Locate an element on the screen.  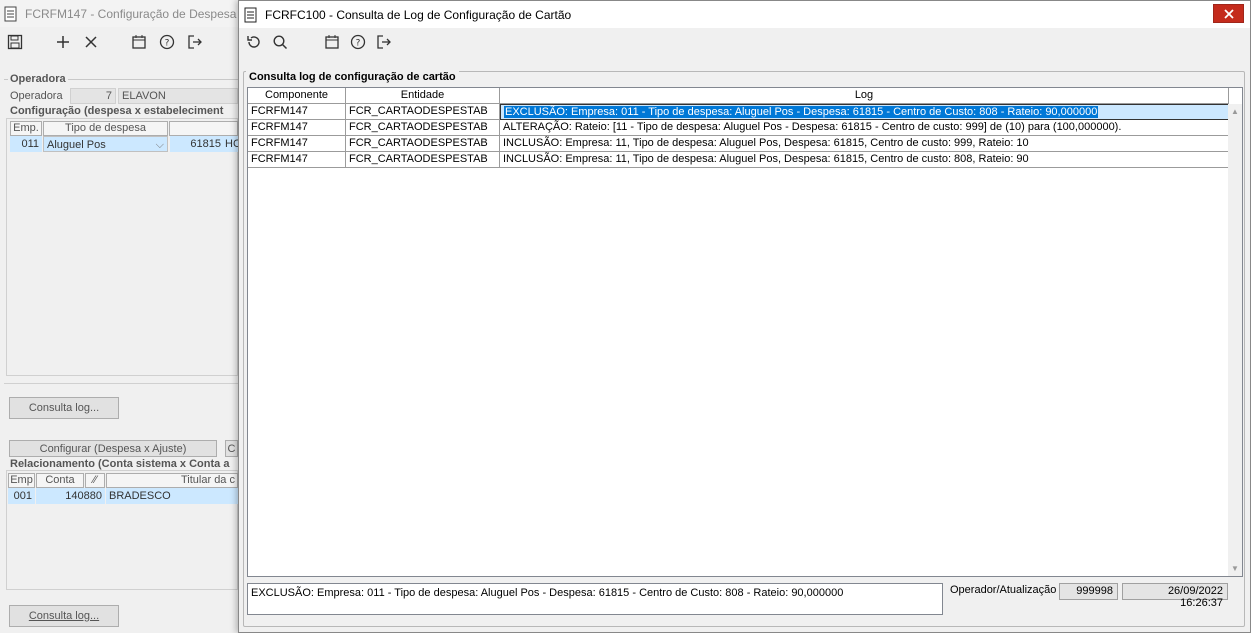
config-header-emp: Emp. is located at coordinates (26, 128).